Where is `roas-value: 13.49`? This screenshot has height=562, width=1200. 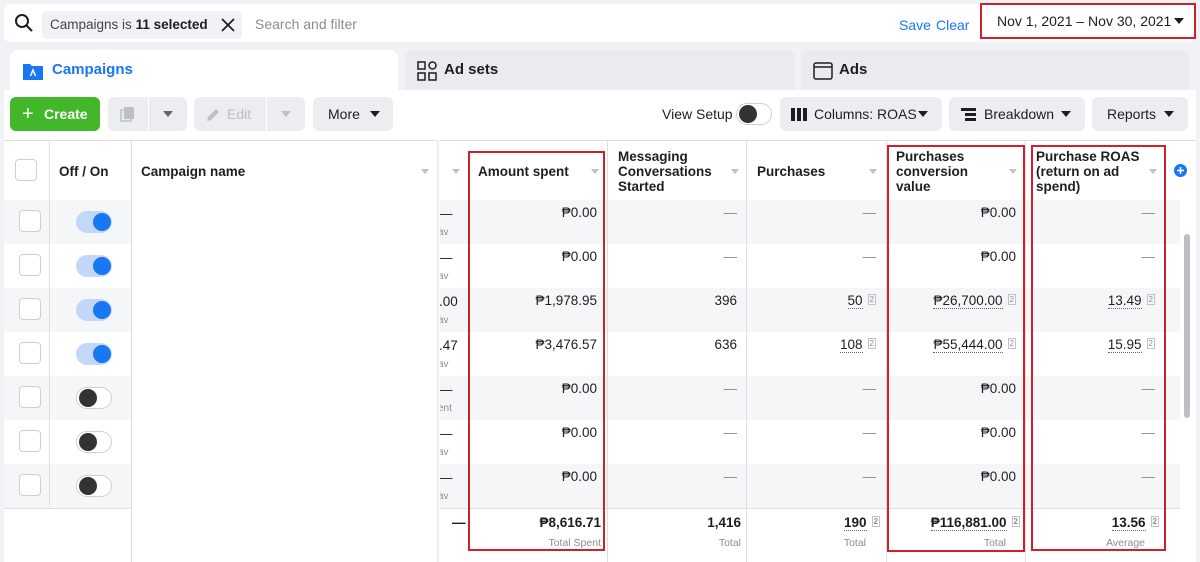 roas-value: 13.49 is located at coordinates (1124, 301).